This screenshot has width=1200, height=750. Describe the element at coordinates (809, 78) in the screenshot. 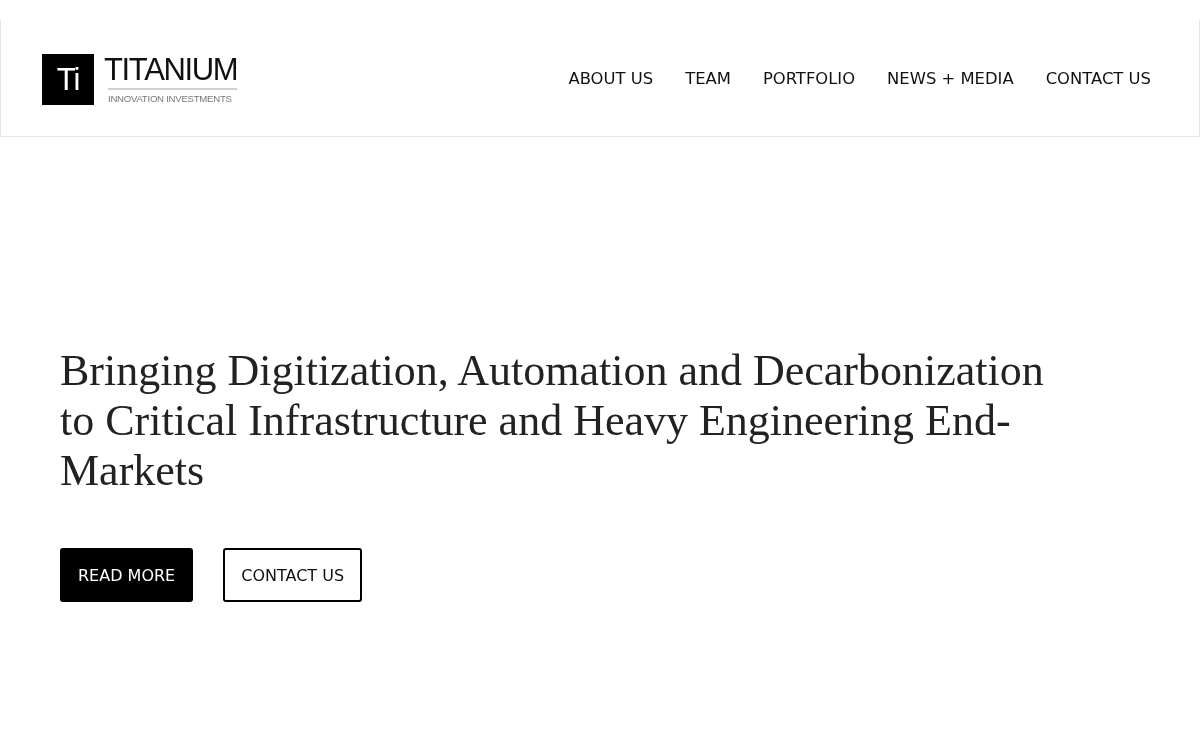

I see `nav-link: PORTFOLIO` at that location.